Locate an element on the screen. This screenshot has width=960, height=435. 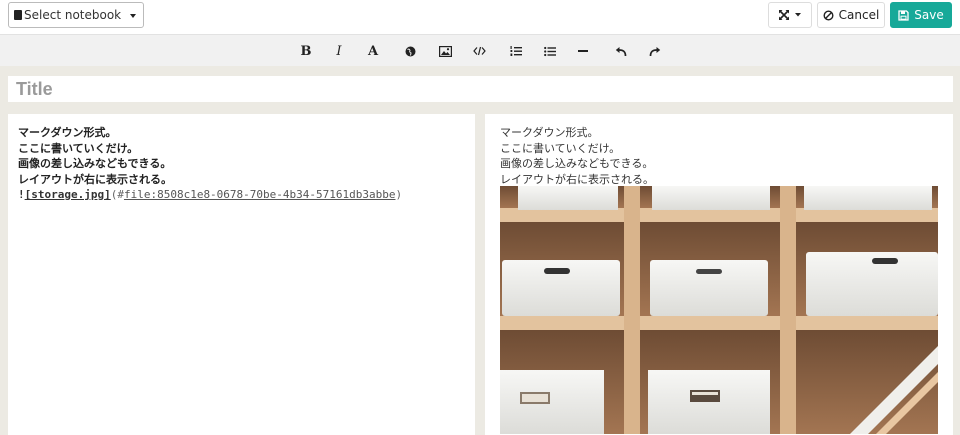
image-alt-text: [storage.jpg] is located at coordinates (67, 194).